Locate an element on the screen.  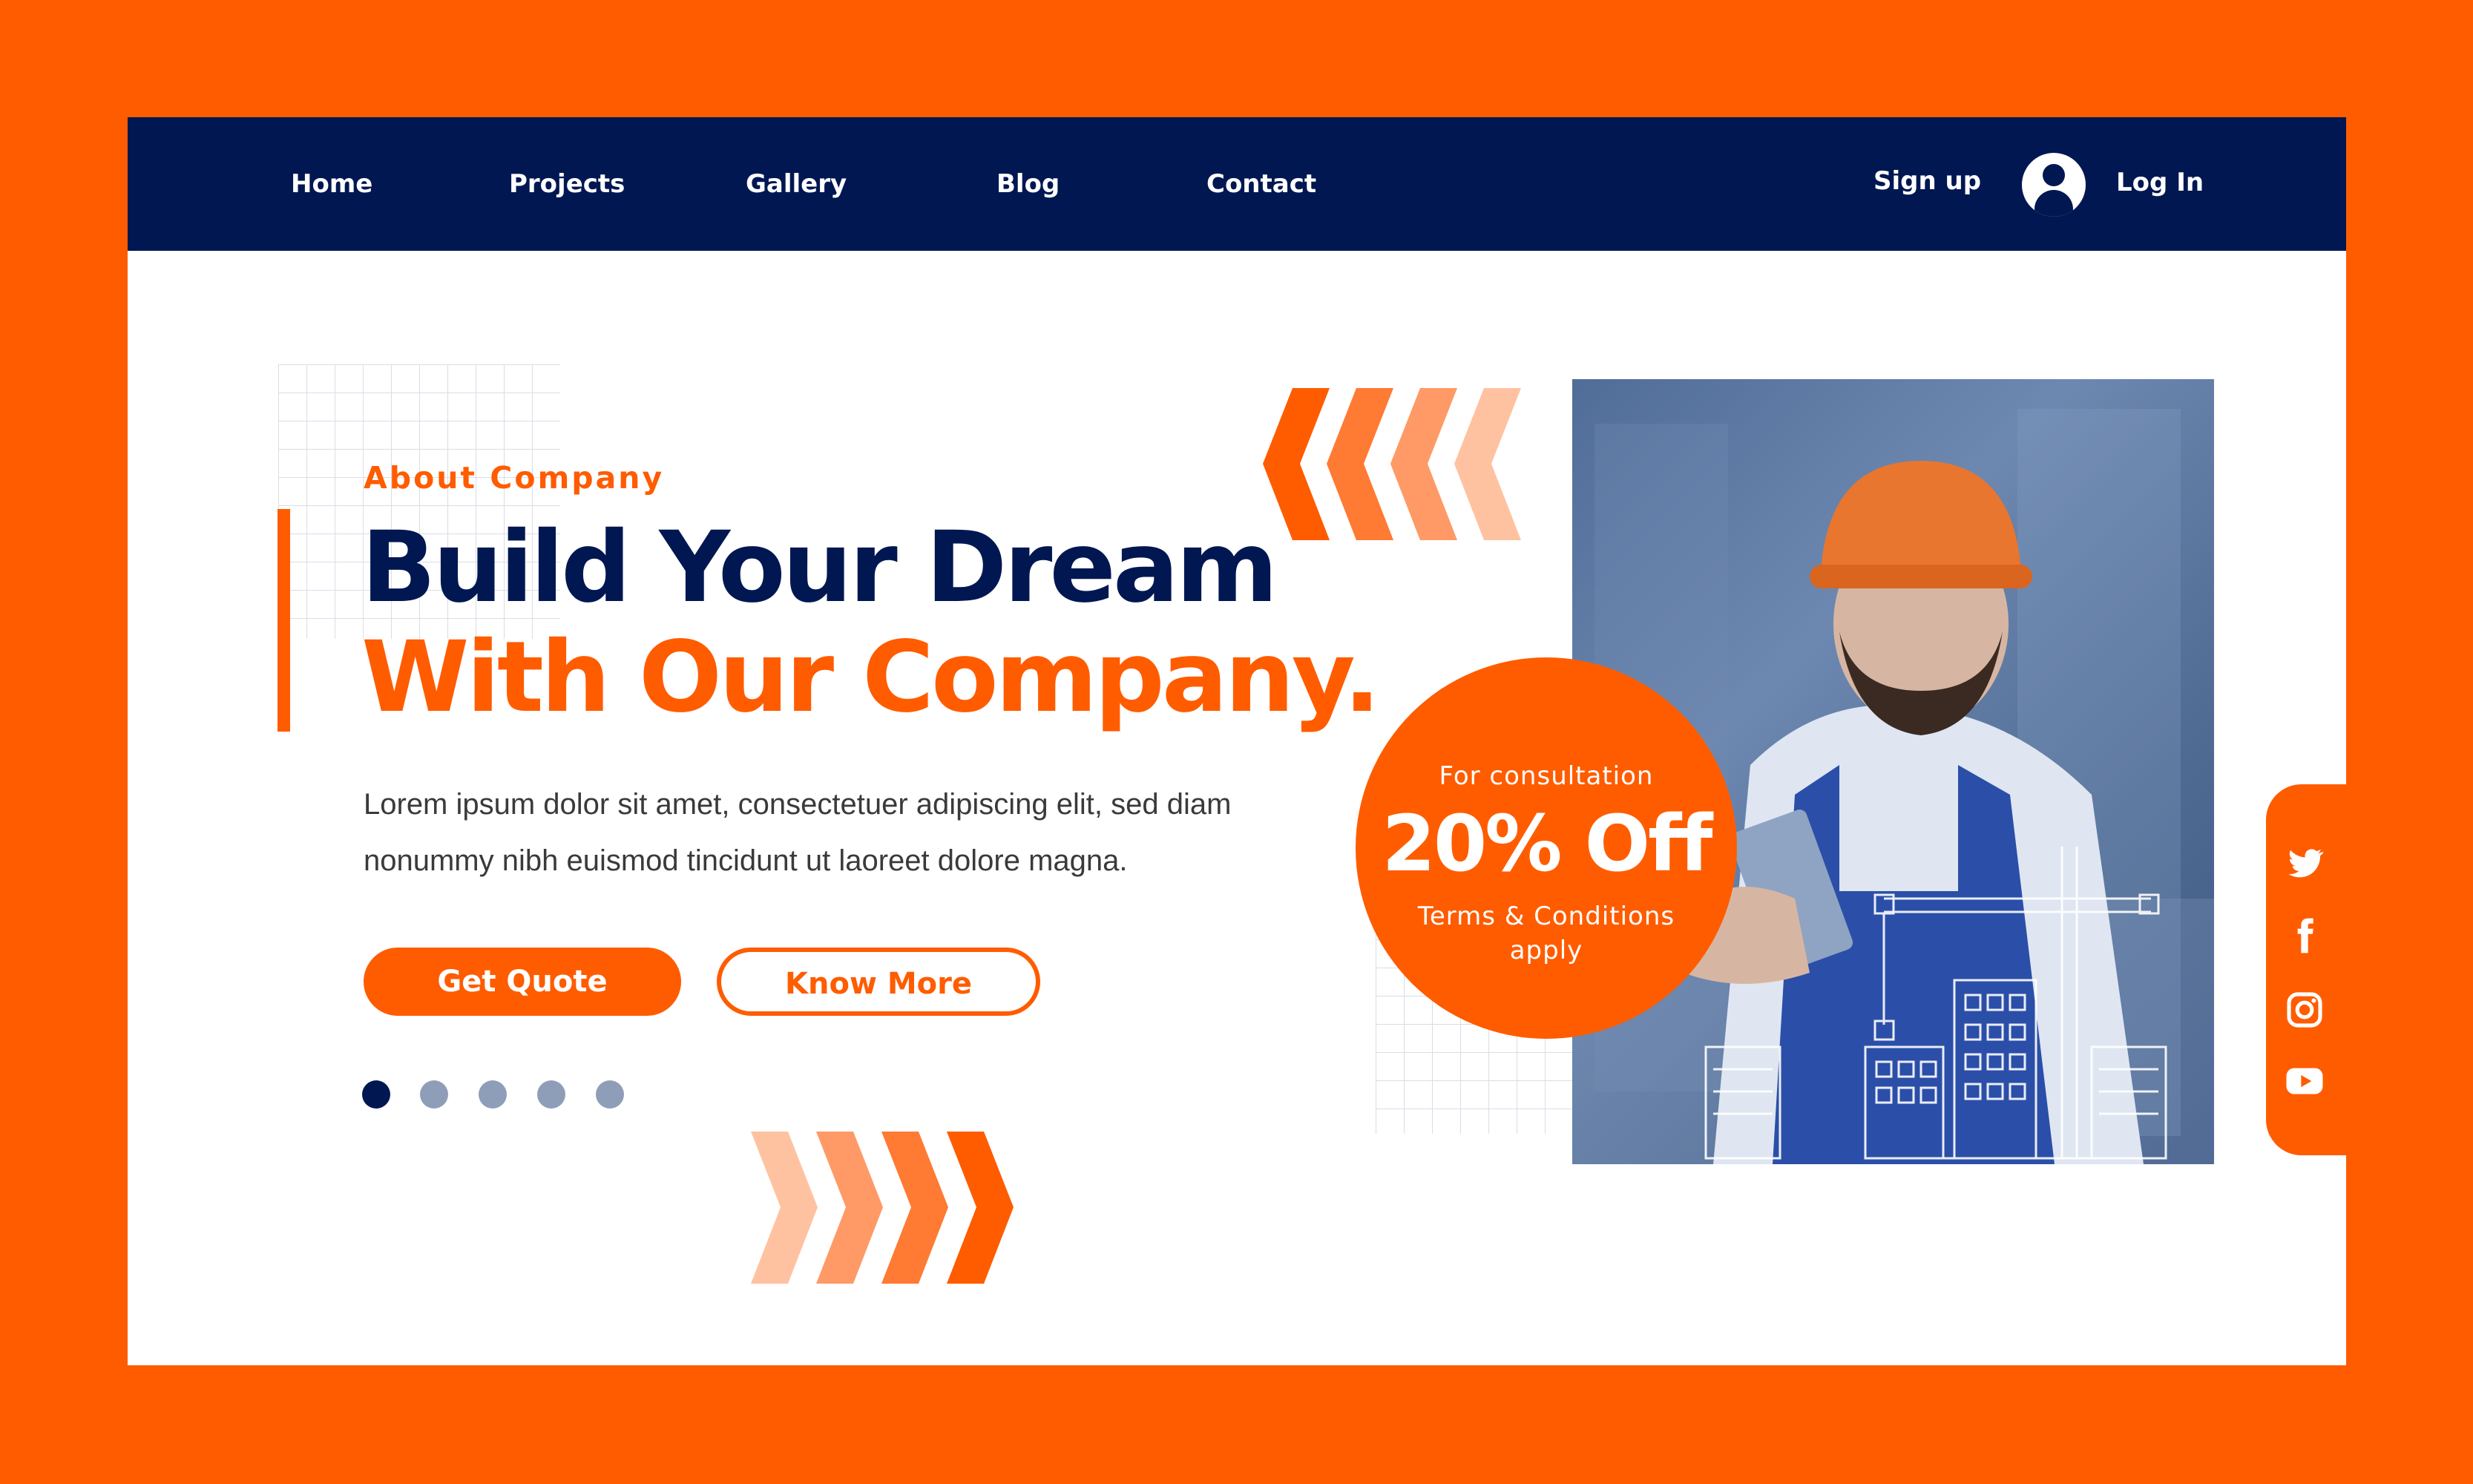
promo-subtitle: For consultation is located at coordinates (1547, 776).